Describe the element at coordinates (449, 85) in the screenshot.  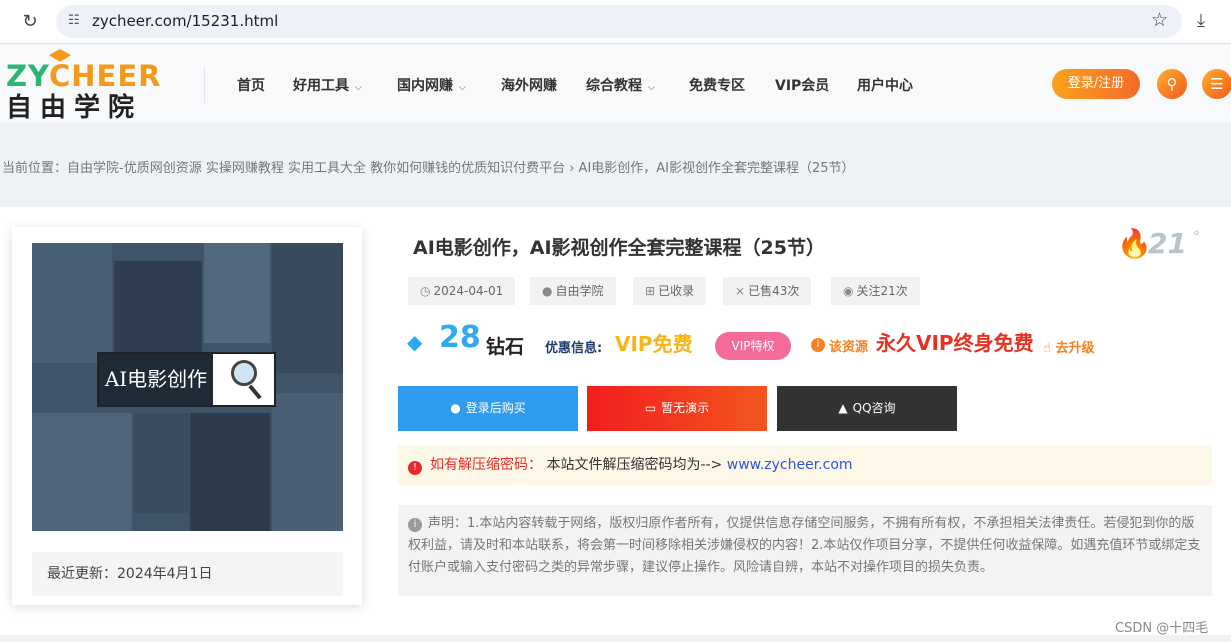
I see `nav-item-domestic: 国内网赚 ⌵` at that location.